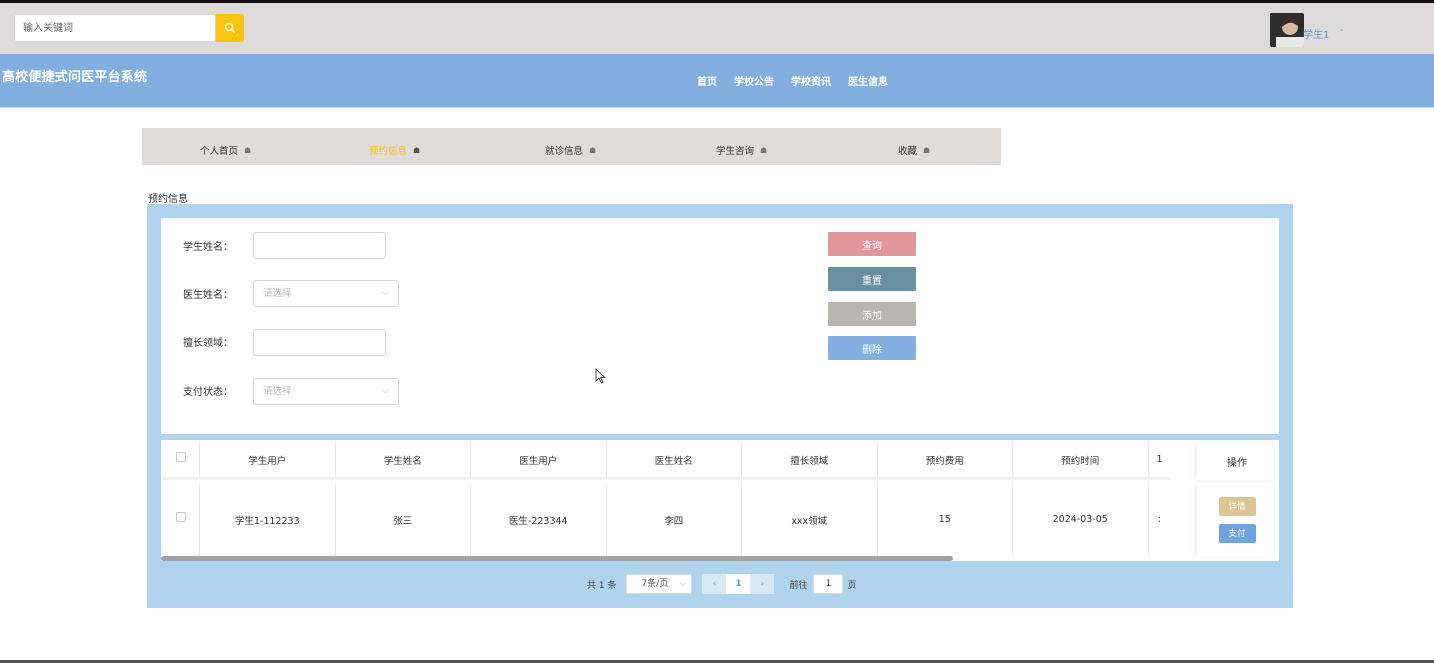  I want to click on field-input, so click(319, 342).